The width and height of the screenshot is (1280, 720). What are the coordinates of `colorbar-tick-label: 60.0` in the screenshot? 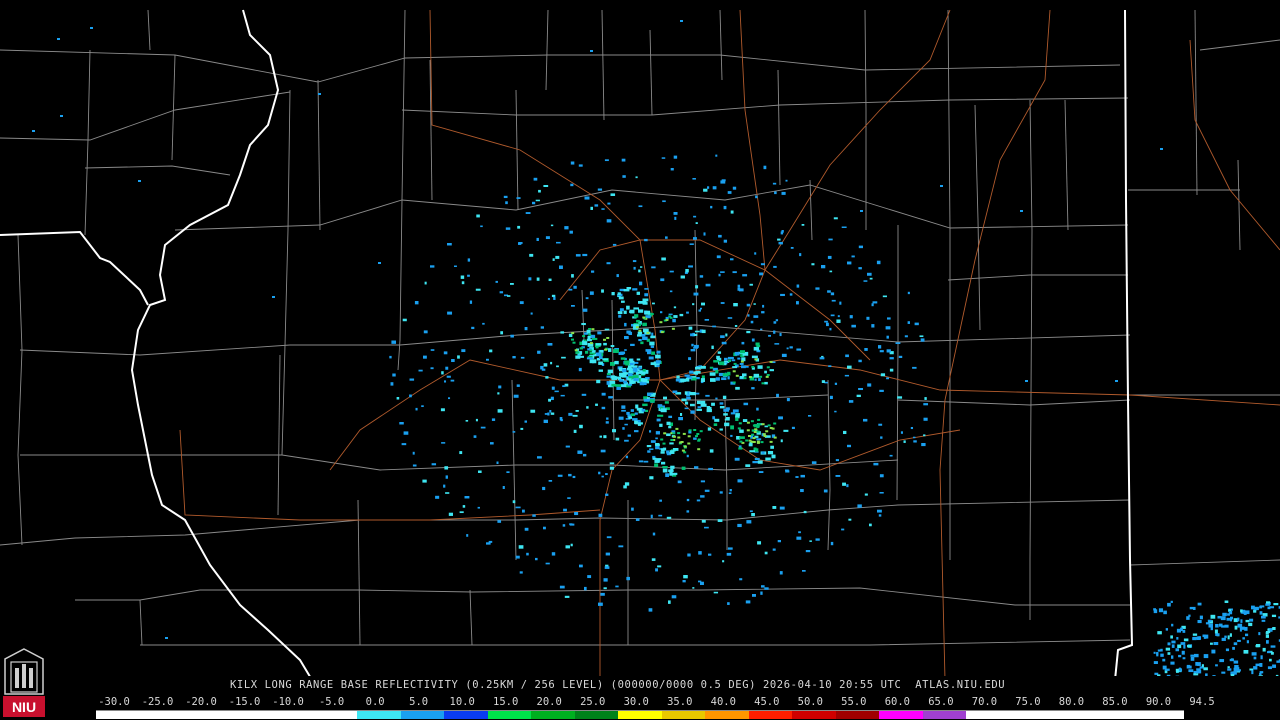 It's located at (897, 702).